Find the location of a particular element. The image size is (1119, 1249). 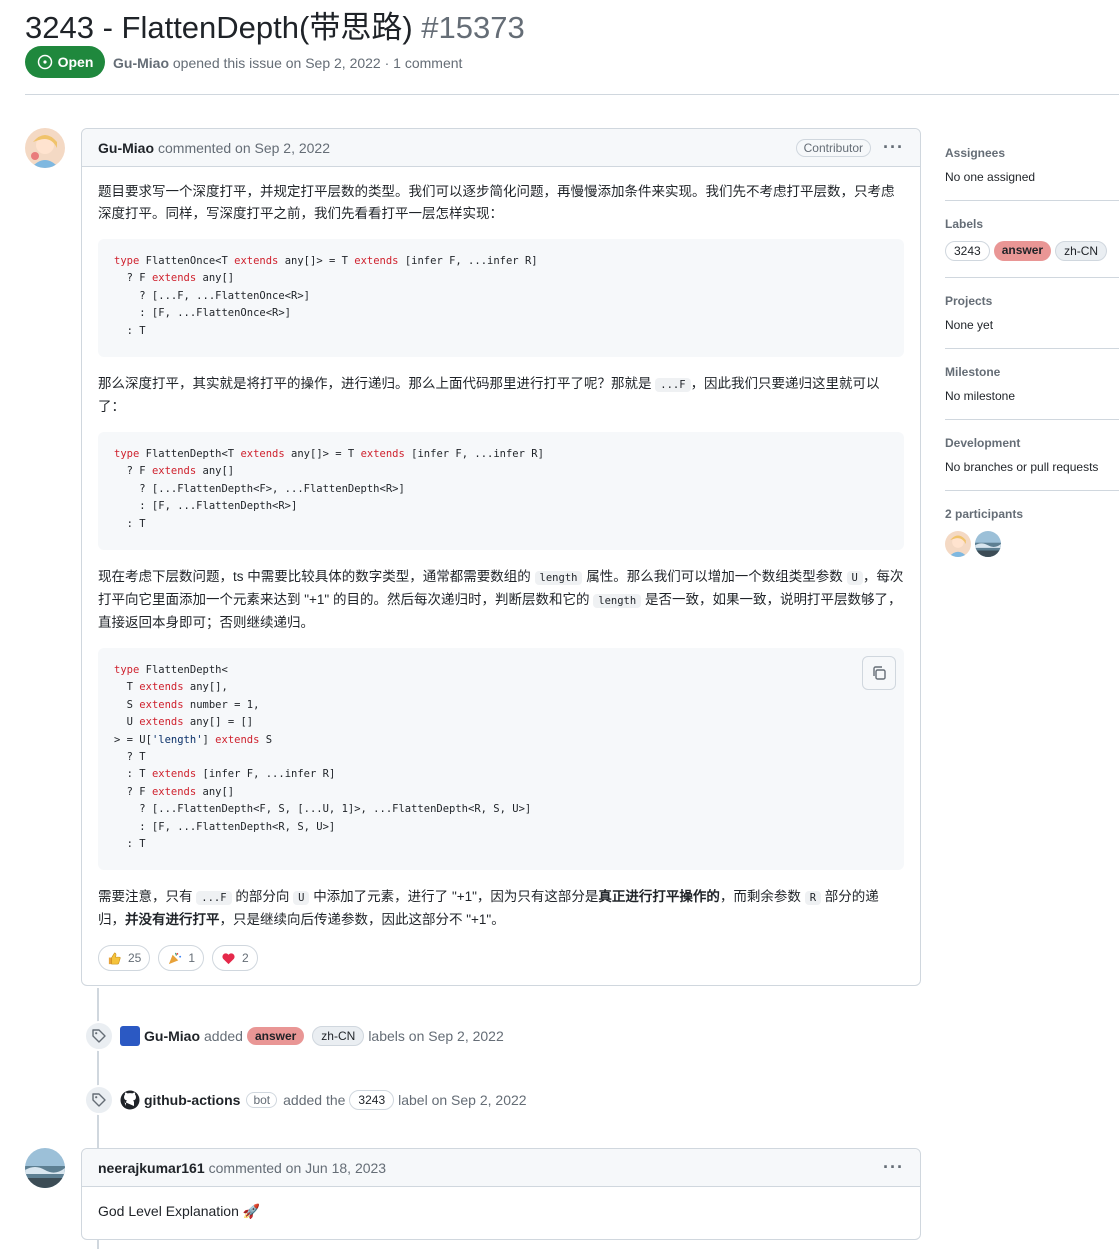

reaction-count: 25 is located at coordinates (135, 958).